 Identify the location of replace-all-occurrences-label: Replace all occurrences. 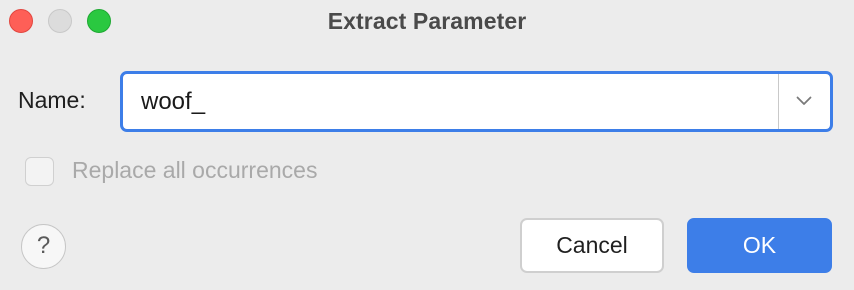
(195, 170).